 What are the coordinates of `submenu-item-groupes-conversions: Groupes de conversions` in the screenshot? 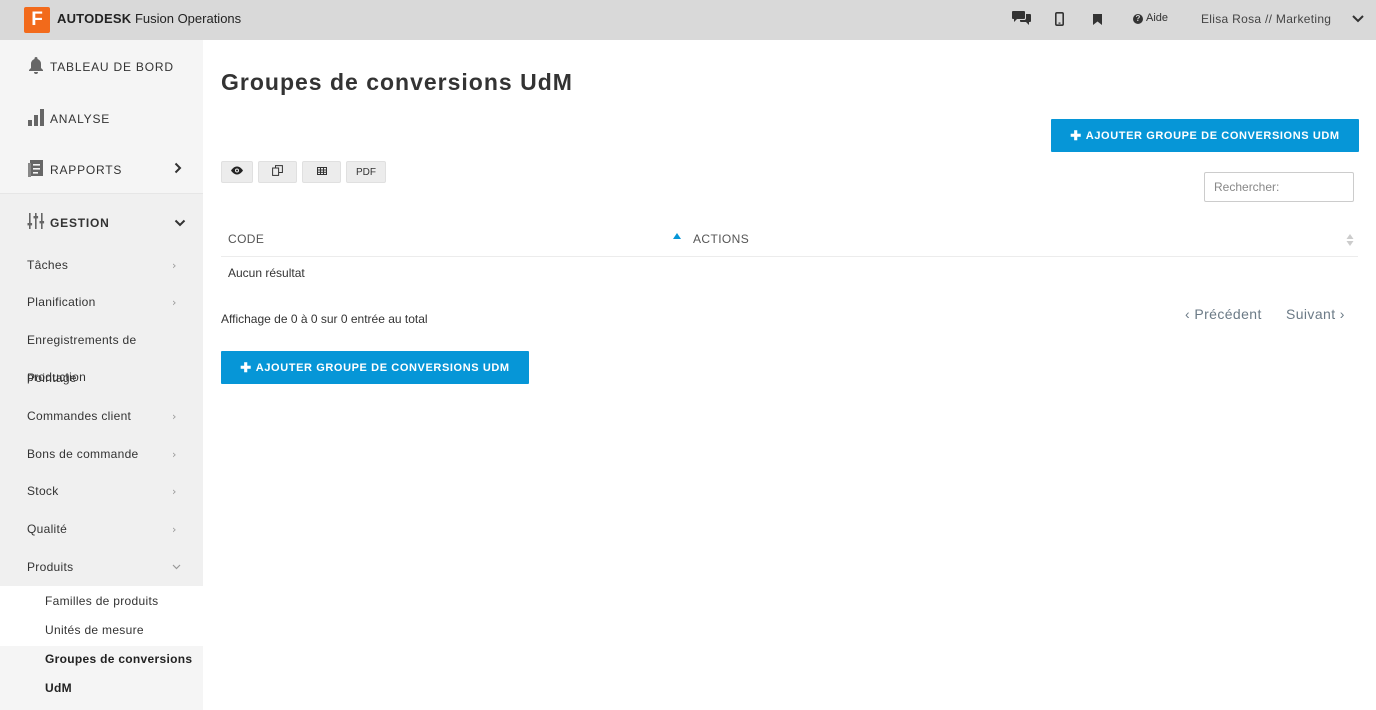 It's located at (118, 659).